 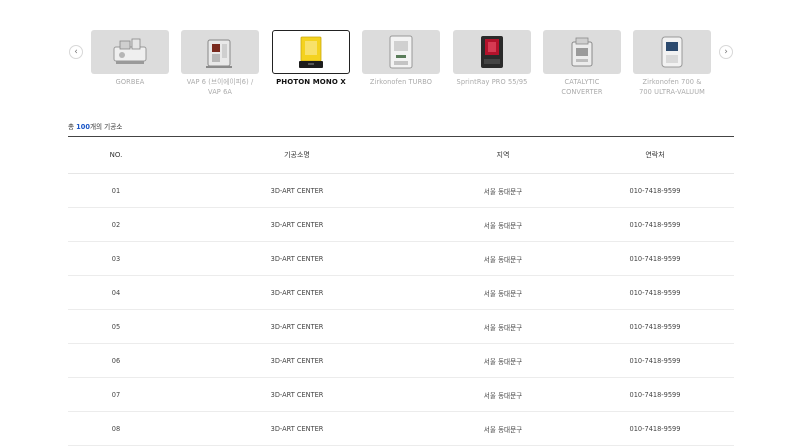 I want to click on resin-printer-icon, so click(x=311, y=52).